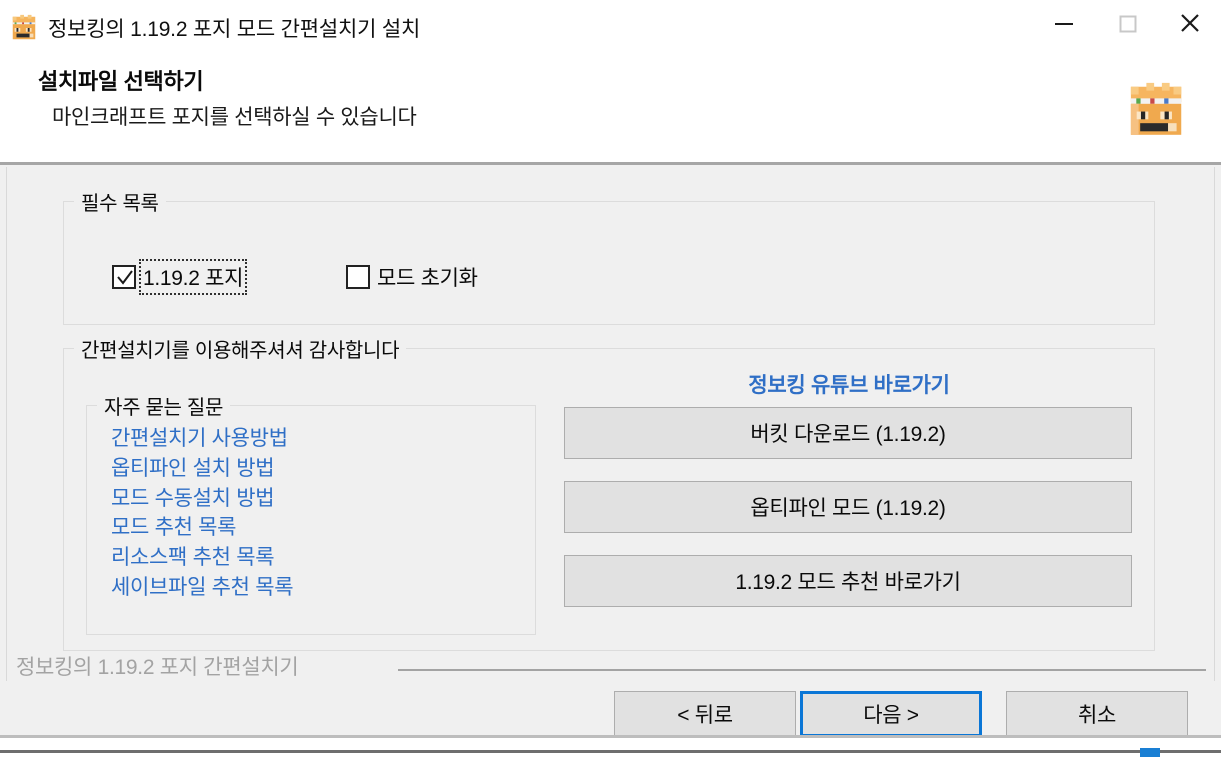 Image resolution: width=1221 pixels, height=757 pixels. What do you see at coordinates (120, 201) in the screenshot?
I see `required-list-legend: 필수 목록` at bounding box center [120, 201].